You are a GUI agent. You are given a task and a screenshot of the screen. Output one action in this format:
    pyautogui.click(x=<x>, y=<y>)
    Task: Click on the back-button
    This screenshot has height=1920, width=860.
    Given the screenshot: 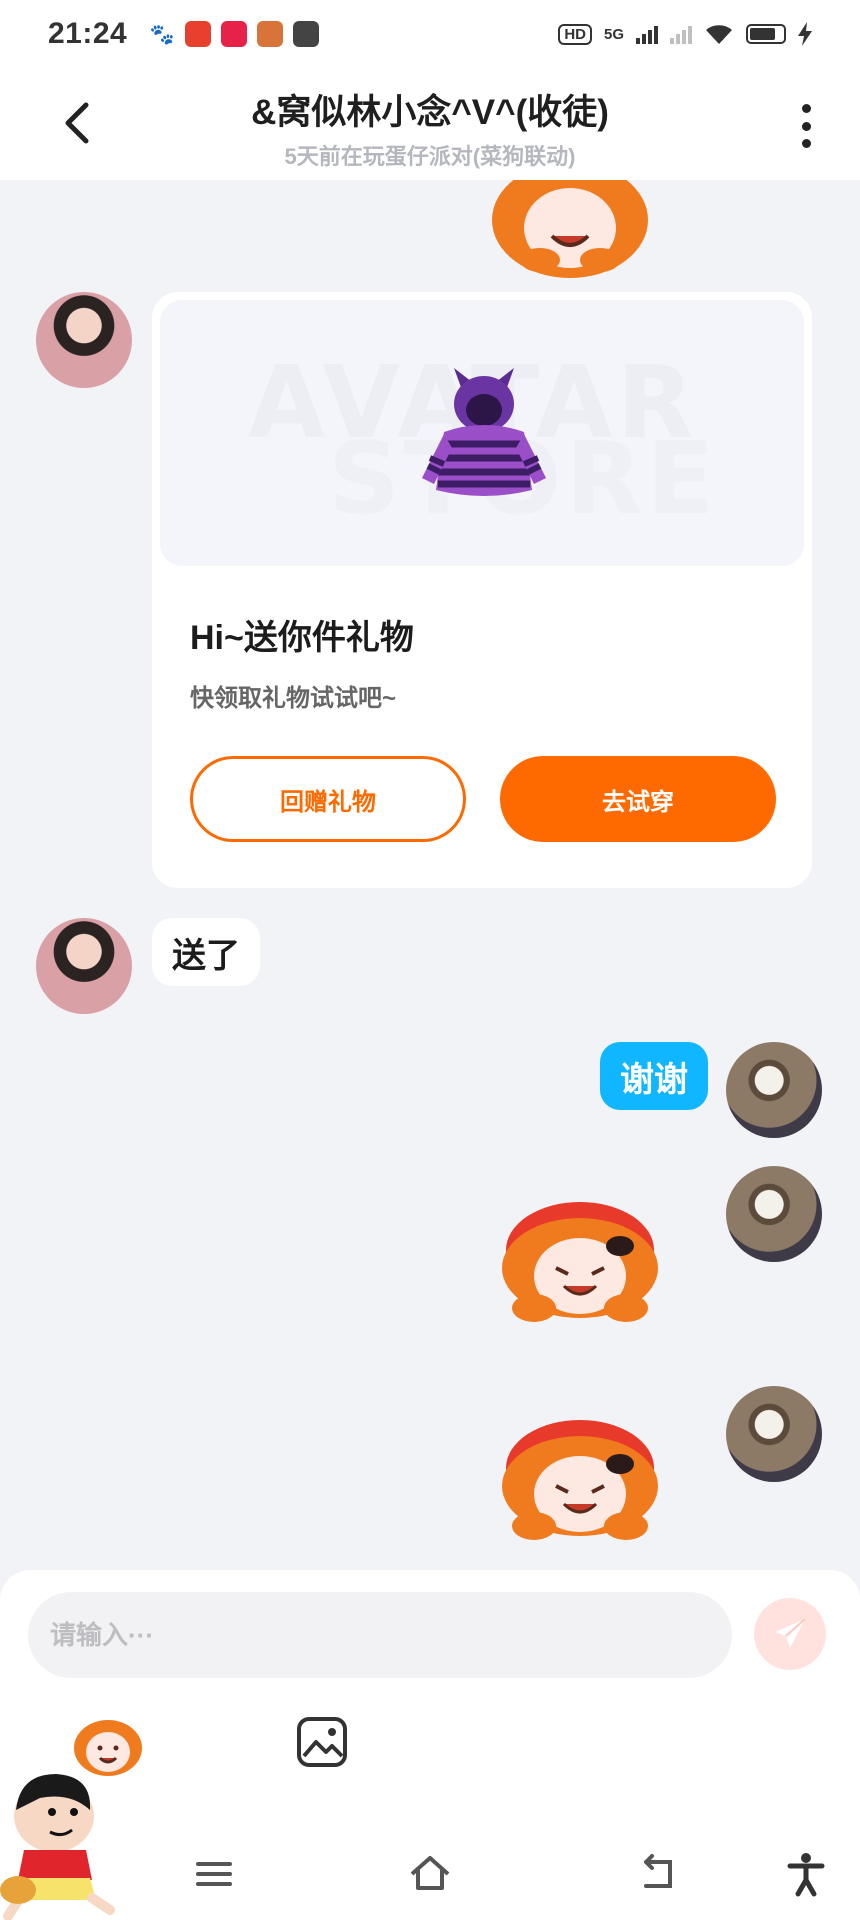 What is the action you would take?
    pyautogui.click(x=77, y=123)
    